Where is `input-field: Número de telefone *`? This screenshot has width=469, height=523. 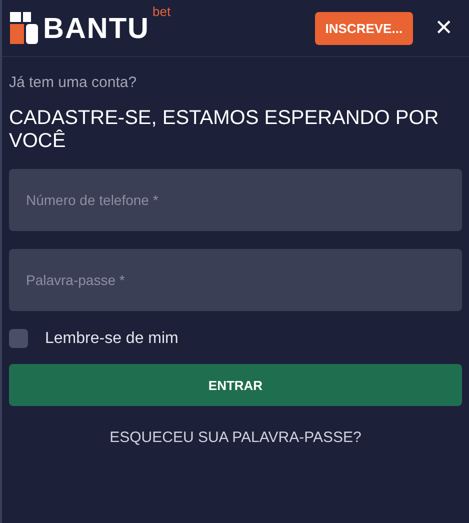
input-field: Número de telefone * is located at coordinates (235, 200).